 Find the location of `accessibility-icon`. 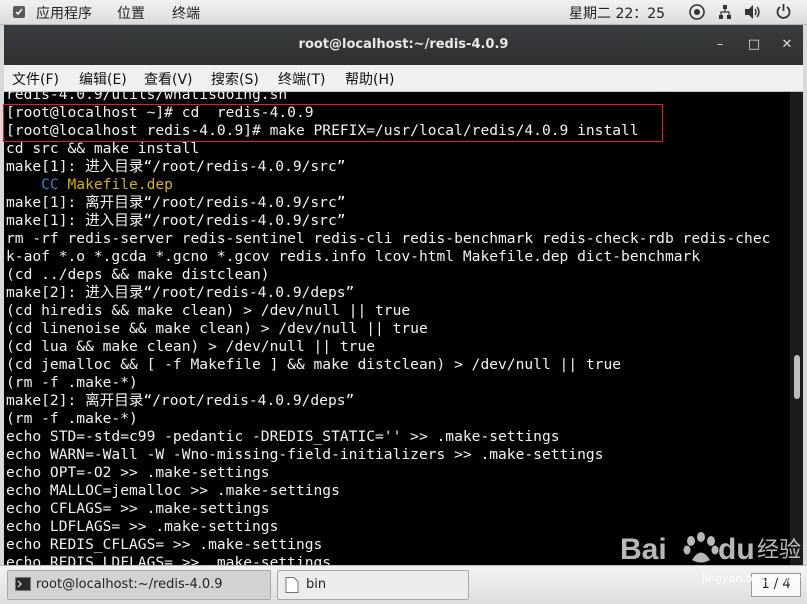

accessibility-icon is located at coordinates (697, 12).